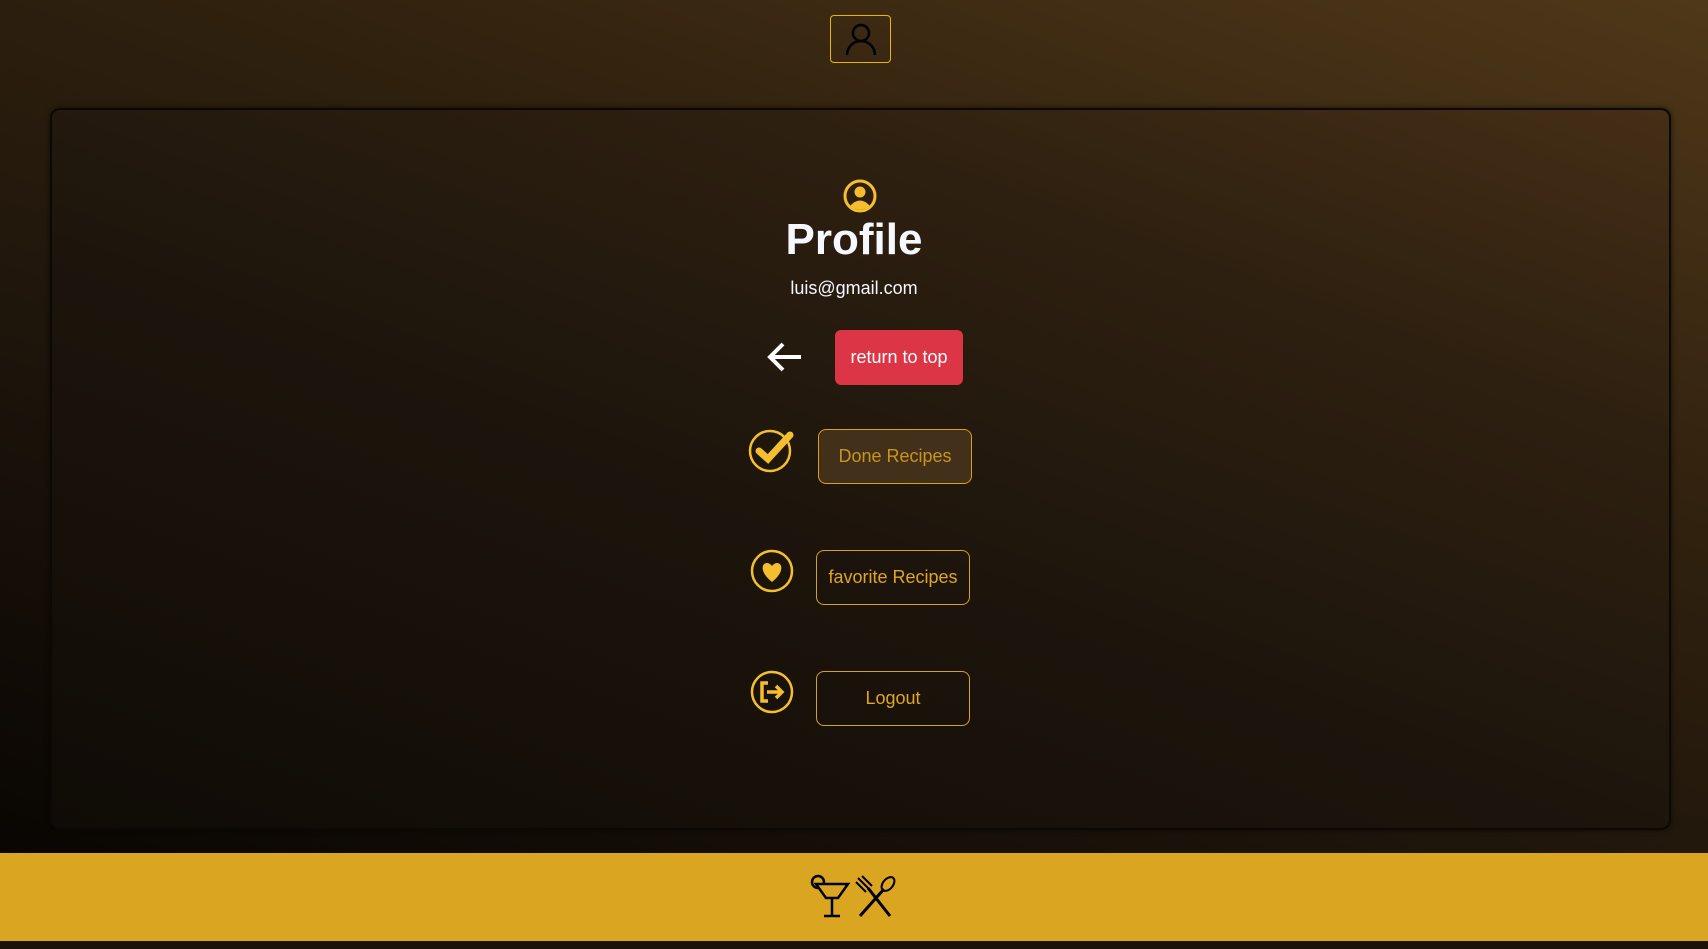 Image resolution: width=1708 pixels, height=949 pixels. Describe the element at coordinates (899, 357) in the screenshot. I see `return-to-top-button: return to top` at that location.